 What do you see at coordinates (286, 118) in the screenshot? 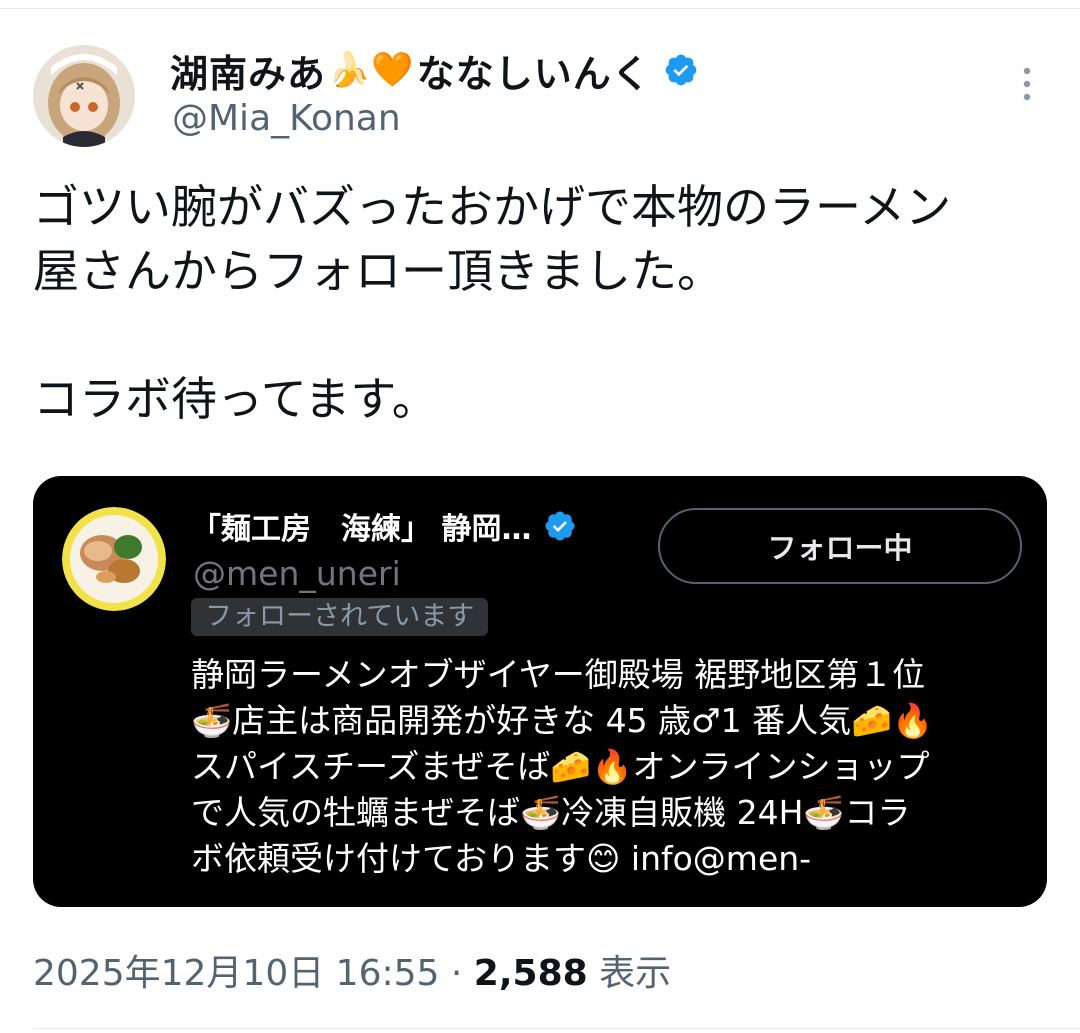
I see `author-handle: @Mia_Konan` at bounding box center [286, 118].